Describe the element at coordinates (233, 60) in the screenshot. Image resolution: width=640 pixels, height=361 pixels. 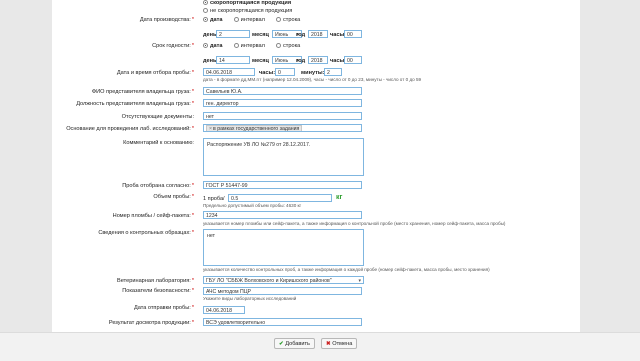
I see `shelf-day-input: 14` at that location.